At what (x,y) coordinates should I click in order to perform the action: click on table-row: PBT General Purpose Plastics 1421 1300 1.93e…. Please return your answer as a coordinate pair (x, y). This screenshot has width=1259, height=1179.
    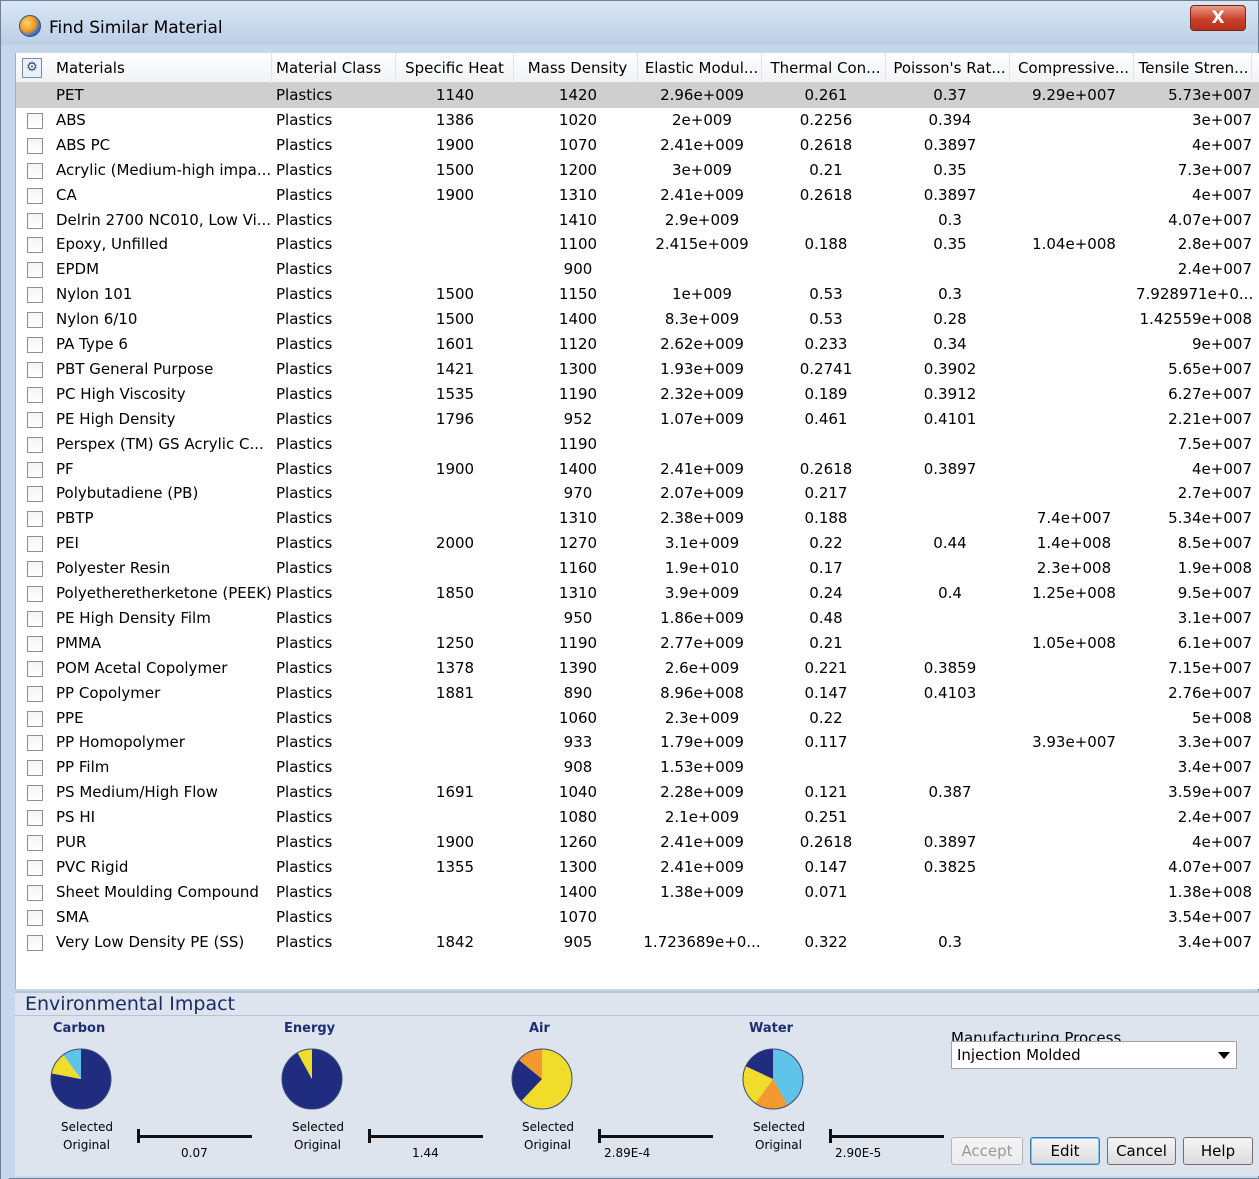
    Looking at the image, I should click on (637, 369).